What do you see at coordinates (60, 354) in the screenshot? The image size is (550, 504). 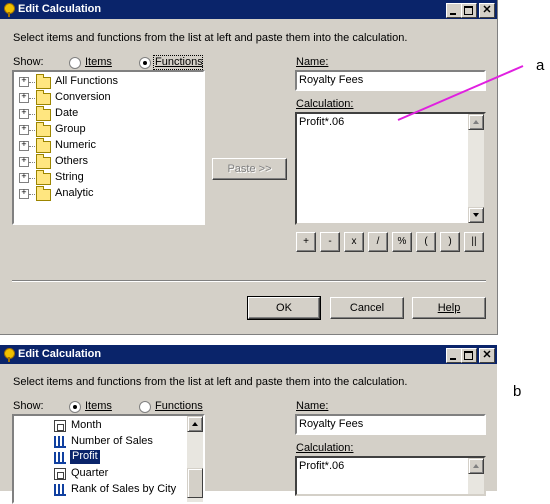 I see `dialog-title: Edit Calculation` at bounding box center [60, 354].